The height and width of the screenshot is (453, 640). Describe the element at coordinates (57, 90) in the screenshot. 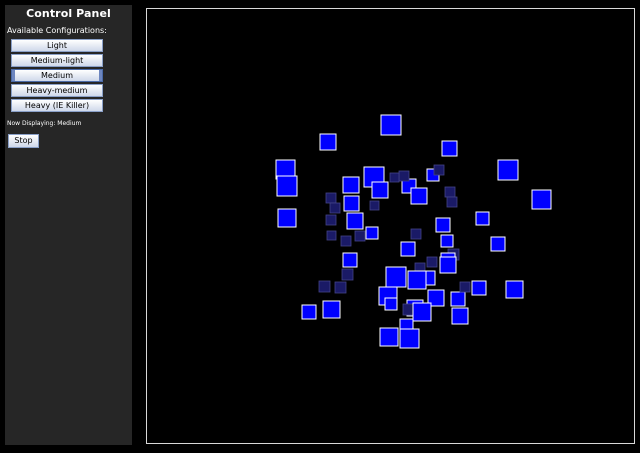

I see `config-heavy-medium-button: Heavy-medium` at that location.